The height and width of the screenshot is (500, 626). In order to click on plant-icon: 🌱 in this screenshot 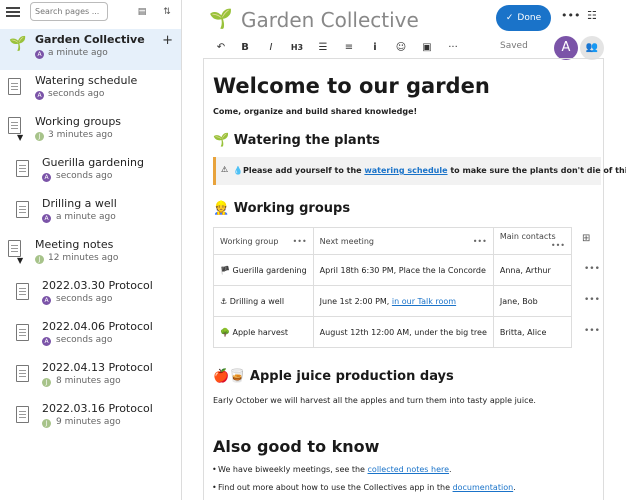, I will do `click(18, 44)`.